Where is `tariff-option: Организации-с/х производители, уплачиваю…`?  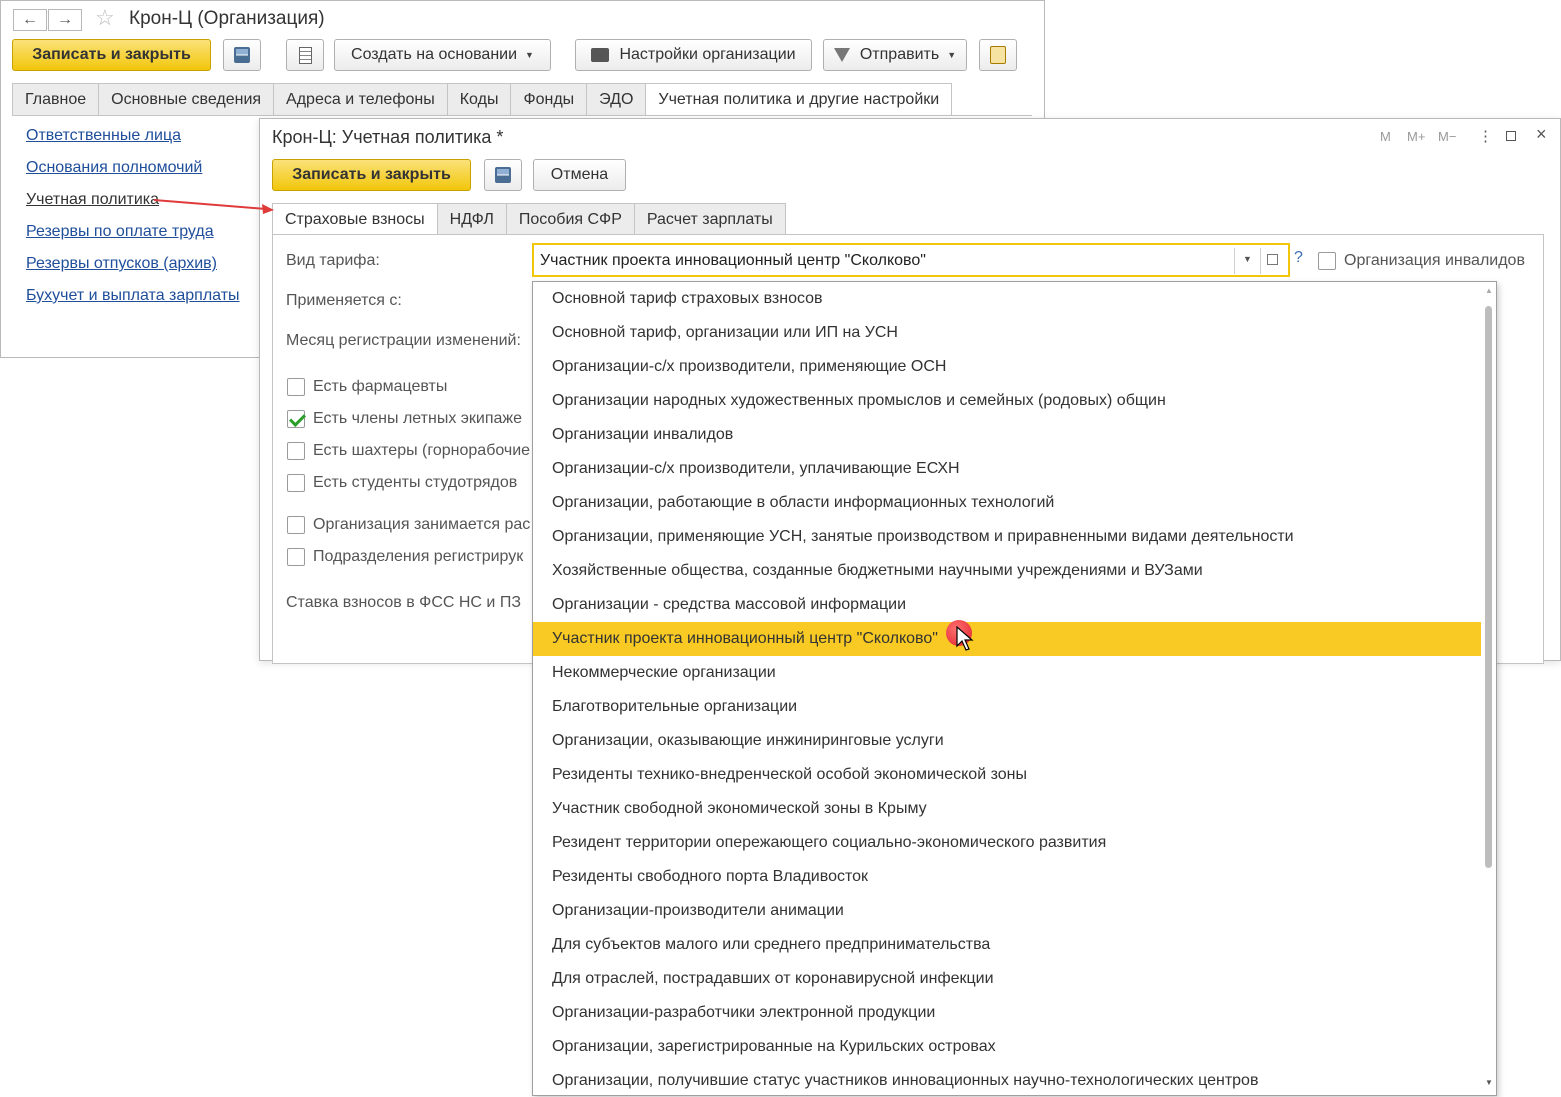
tariff-option: Организации-с/х производители, уплачиваю… is located at coordinates (1007, 469).